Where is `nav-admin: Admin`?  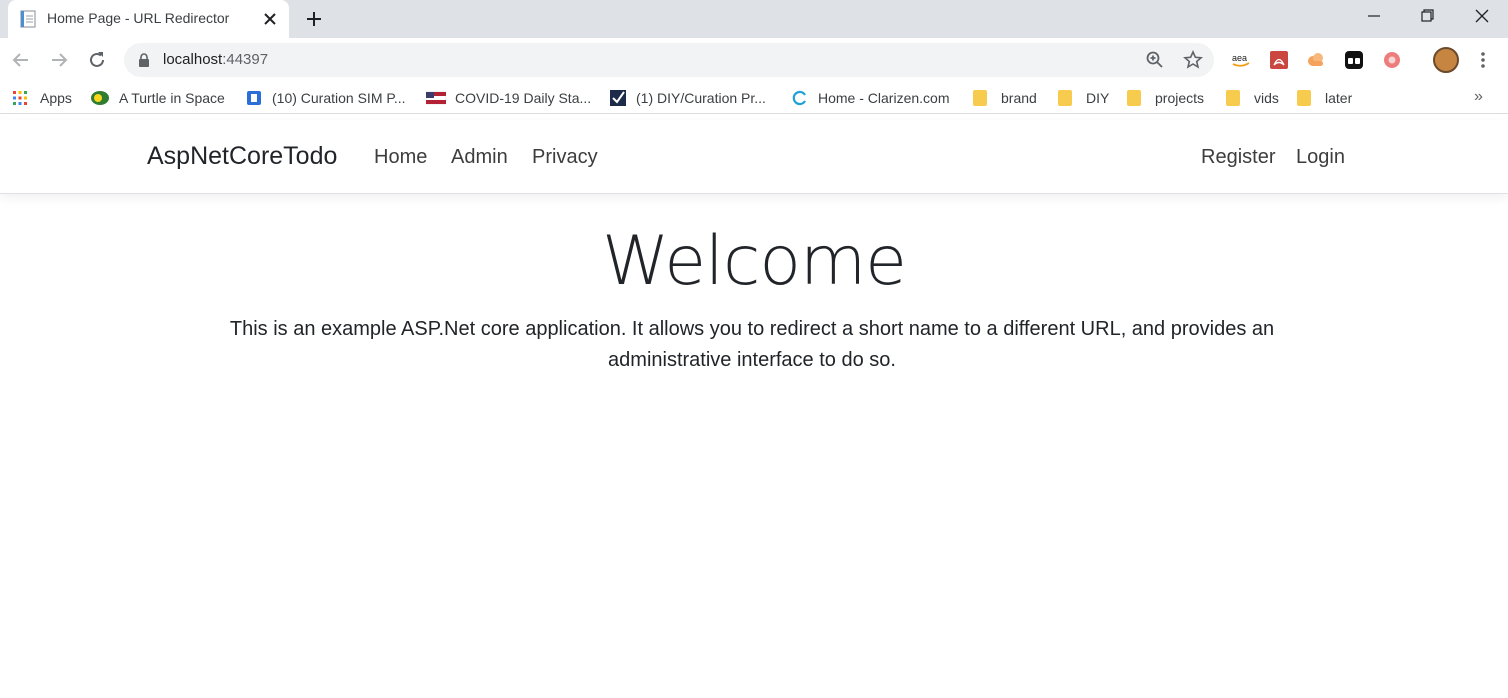
nav-admin: Admin is located at coordinates (479, 157).